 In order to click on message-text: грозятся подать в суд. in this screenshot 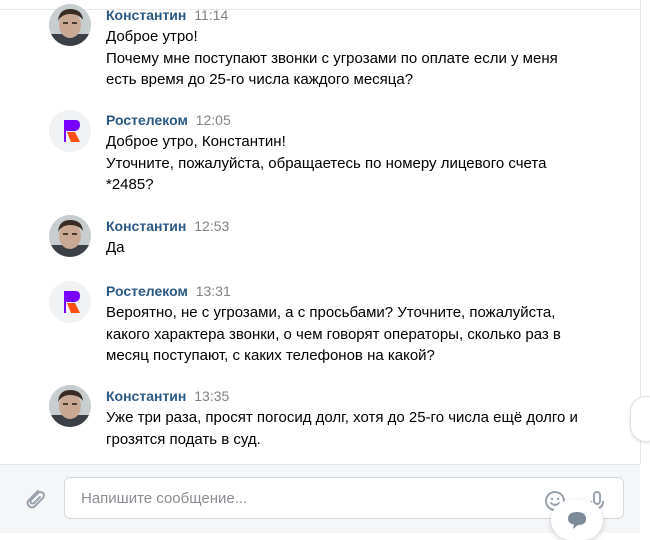, I will do `click(183, 439)`.